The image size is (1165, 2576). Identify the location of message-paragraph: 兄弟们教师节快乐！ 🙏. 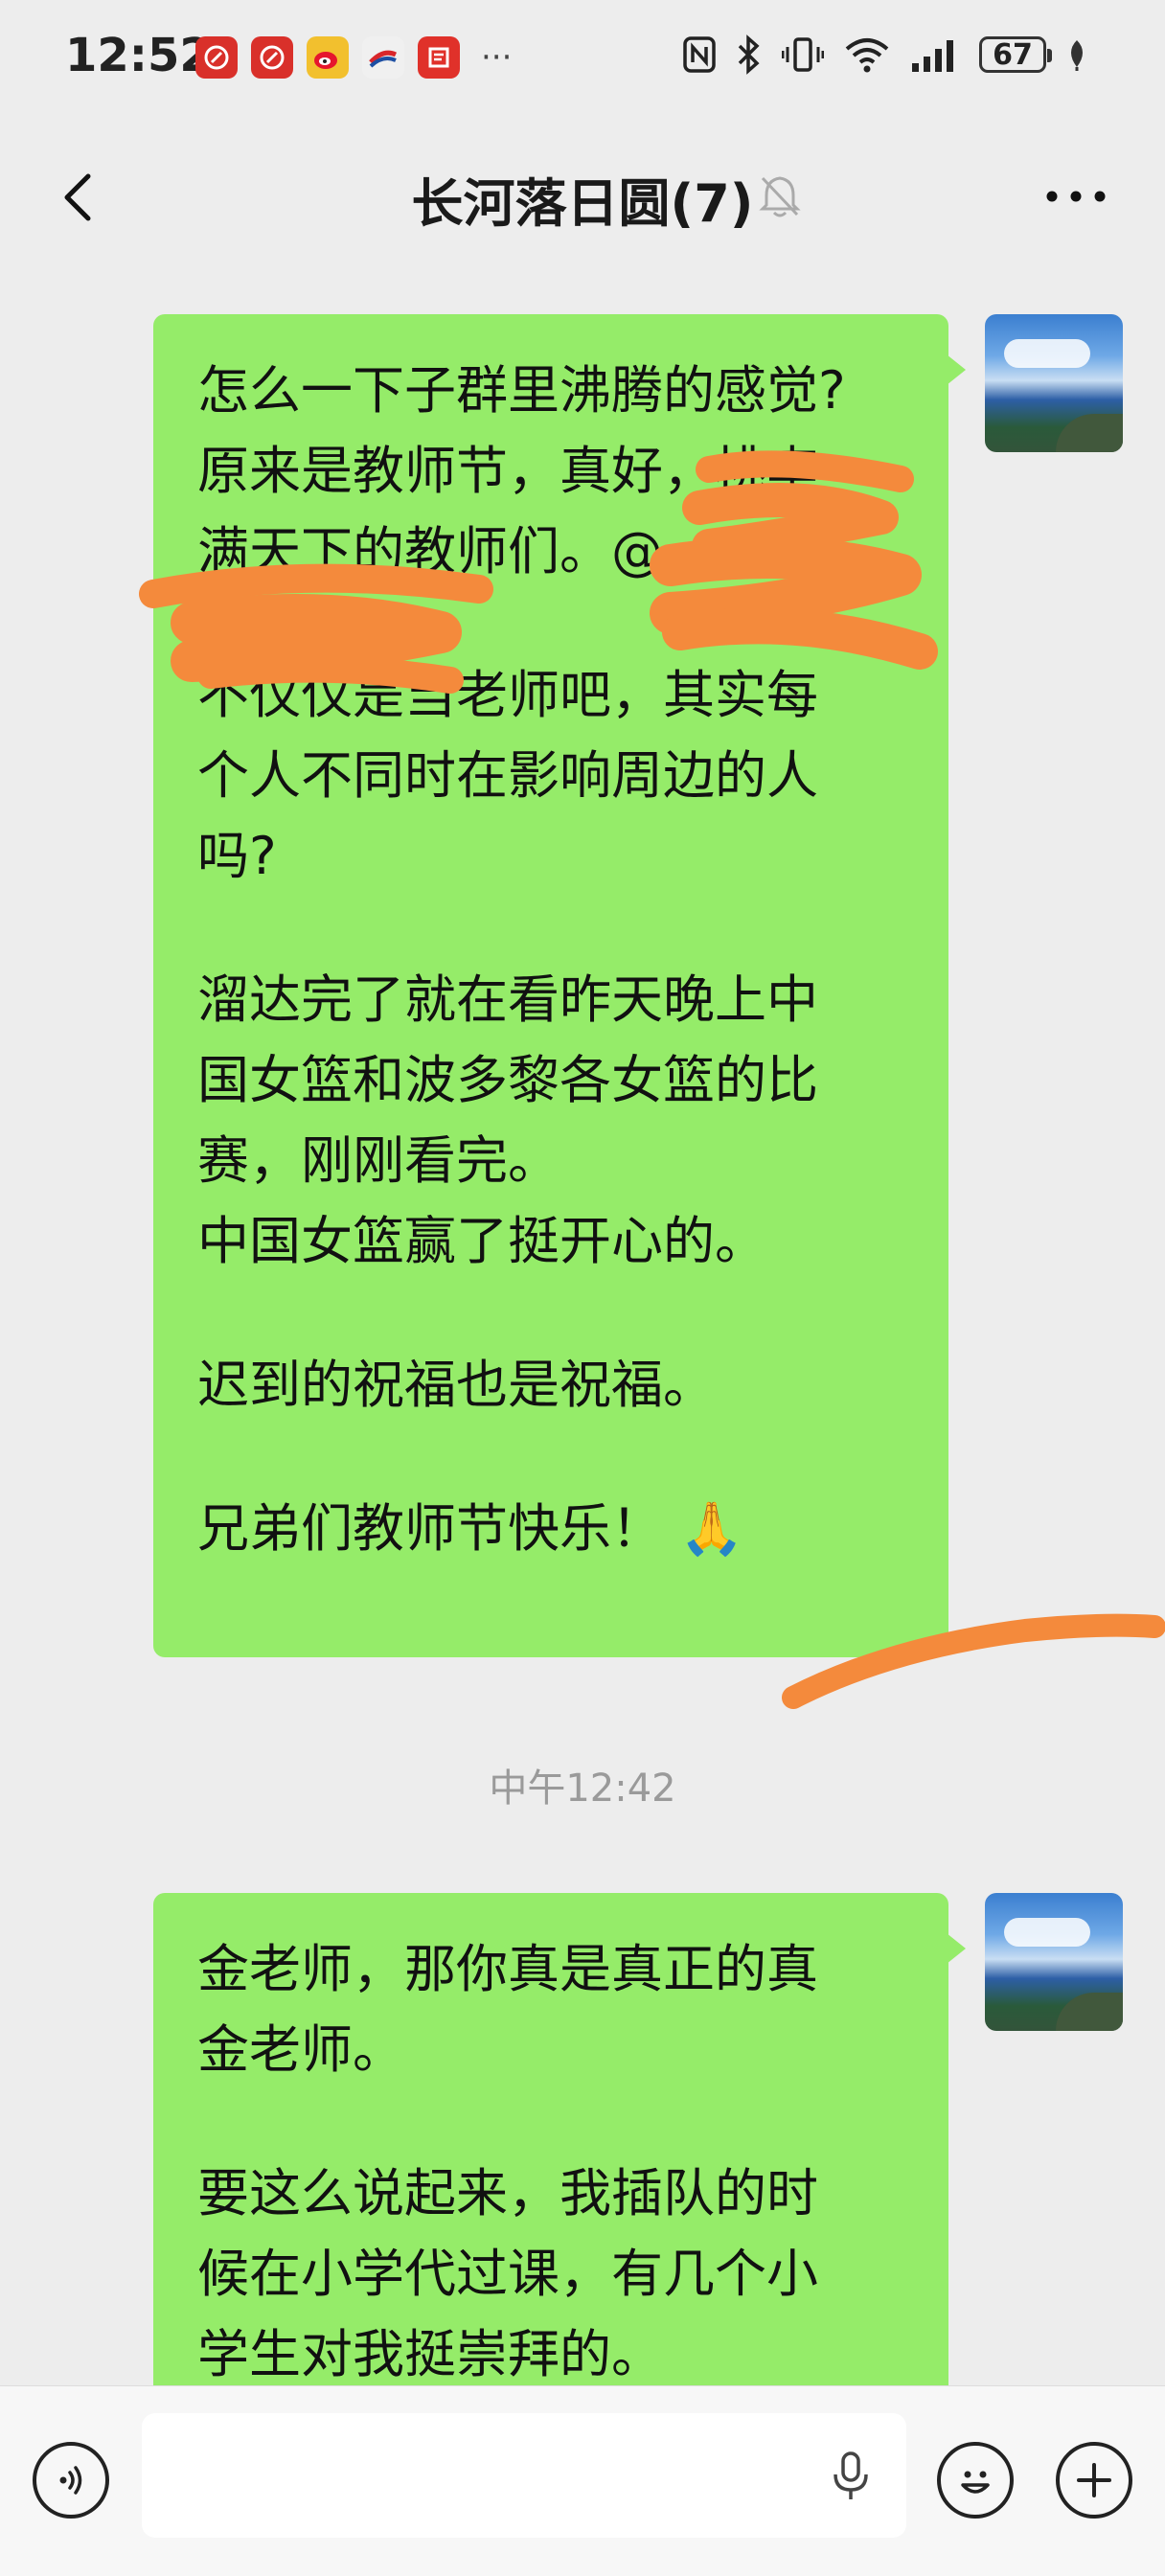
(550, 1529).